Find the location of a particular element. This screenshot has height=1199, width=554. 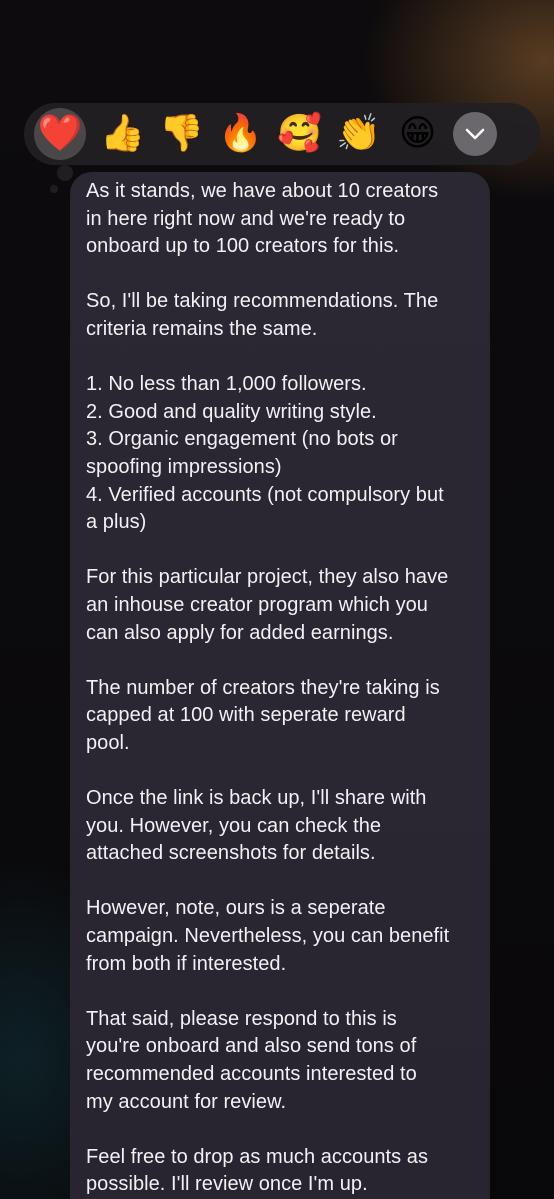

reaction-thumbs-up: 👍 is located at coordinates (122, 134).